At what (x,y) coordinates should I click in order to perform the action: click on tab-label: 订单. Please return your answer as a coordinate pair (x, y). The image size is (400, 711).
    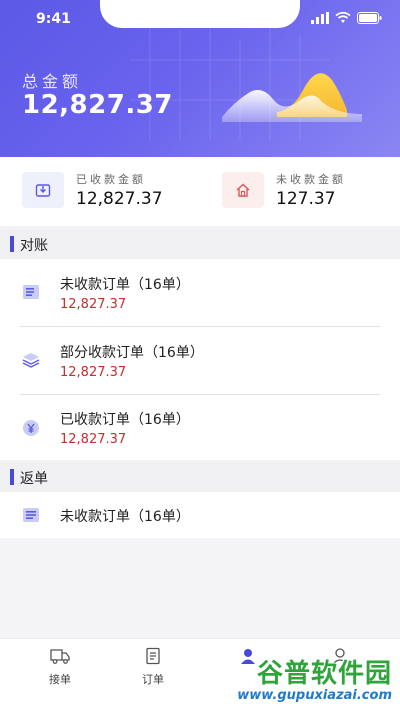
    Looking at the image, I should click on (153, 679).